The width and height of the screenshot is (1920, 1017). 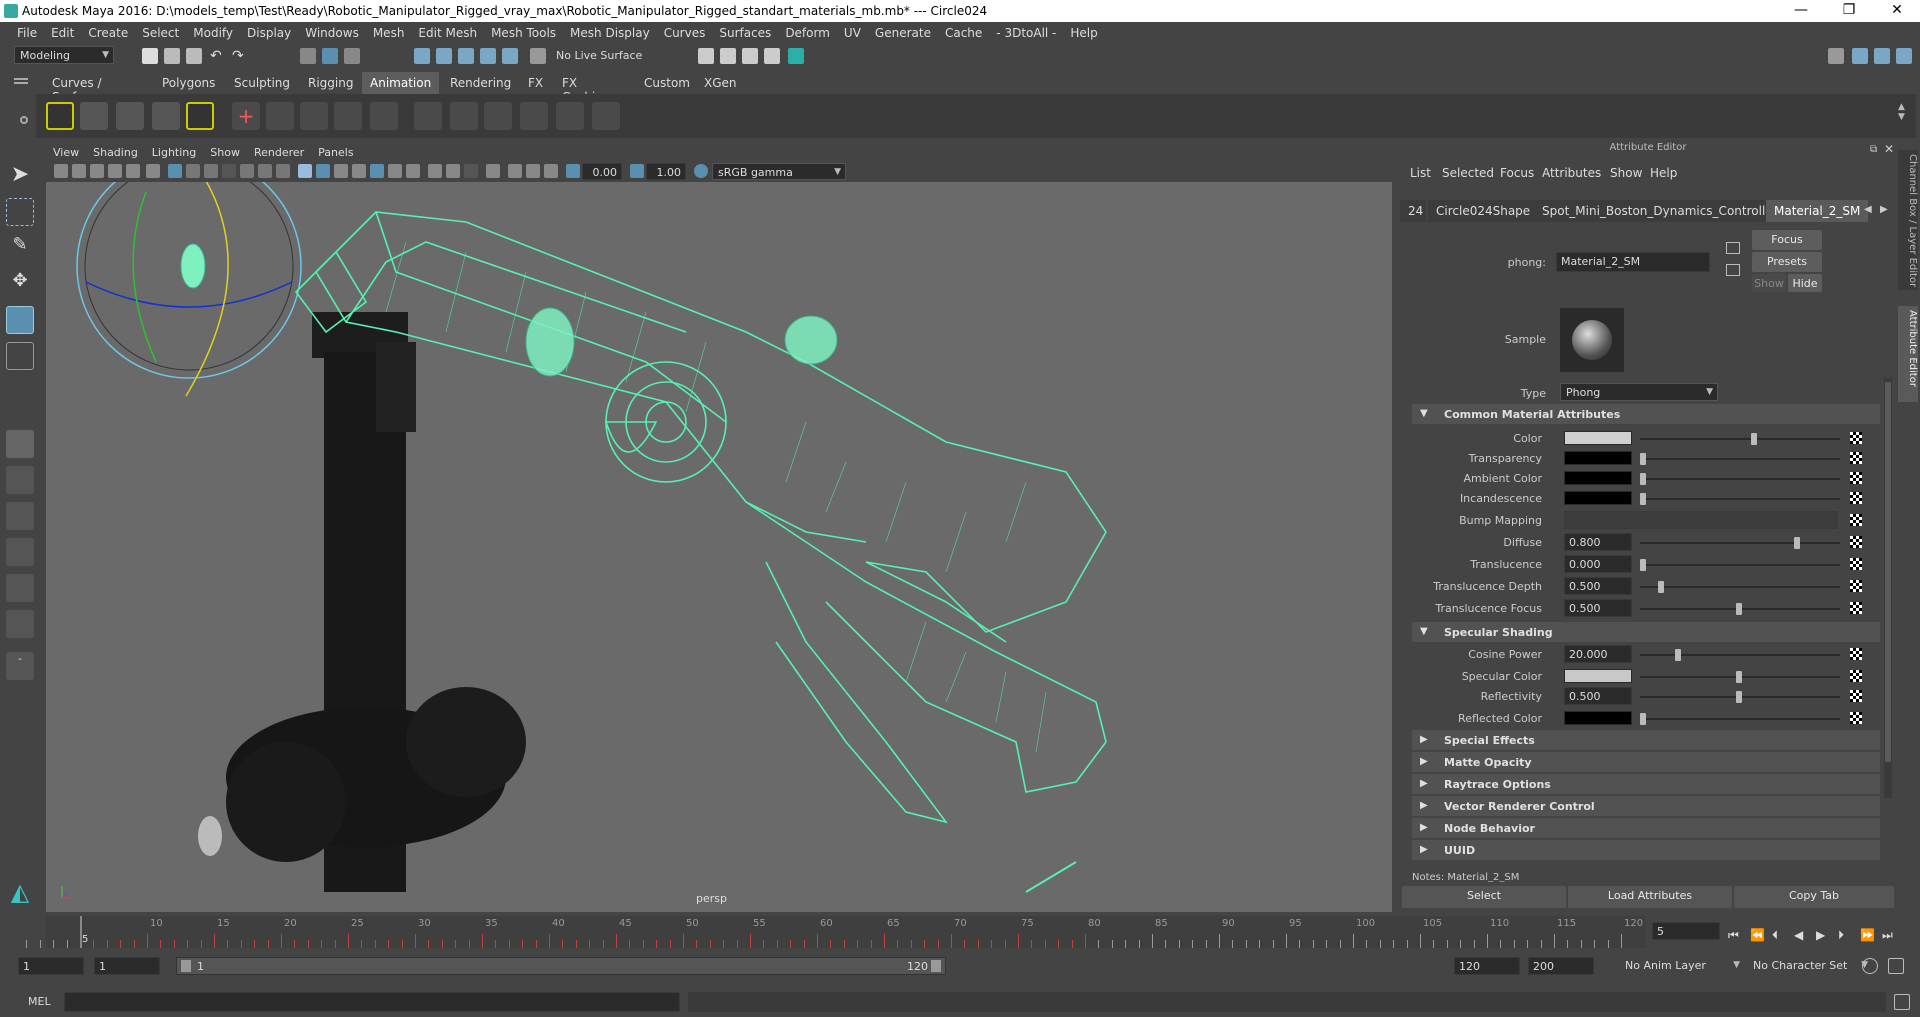 I want to click on translucence-map-icon, so click(x=1856, y=564).